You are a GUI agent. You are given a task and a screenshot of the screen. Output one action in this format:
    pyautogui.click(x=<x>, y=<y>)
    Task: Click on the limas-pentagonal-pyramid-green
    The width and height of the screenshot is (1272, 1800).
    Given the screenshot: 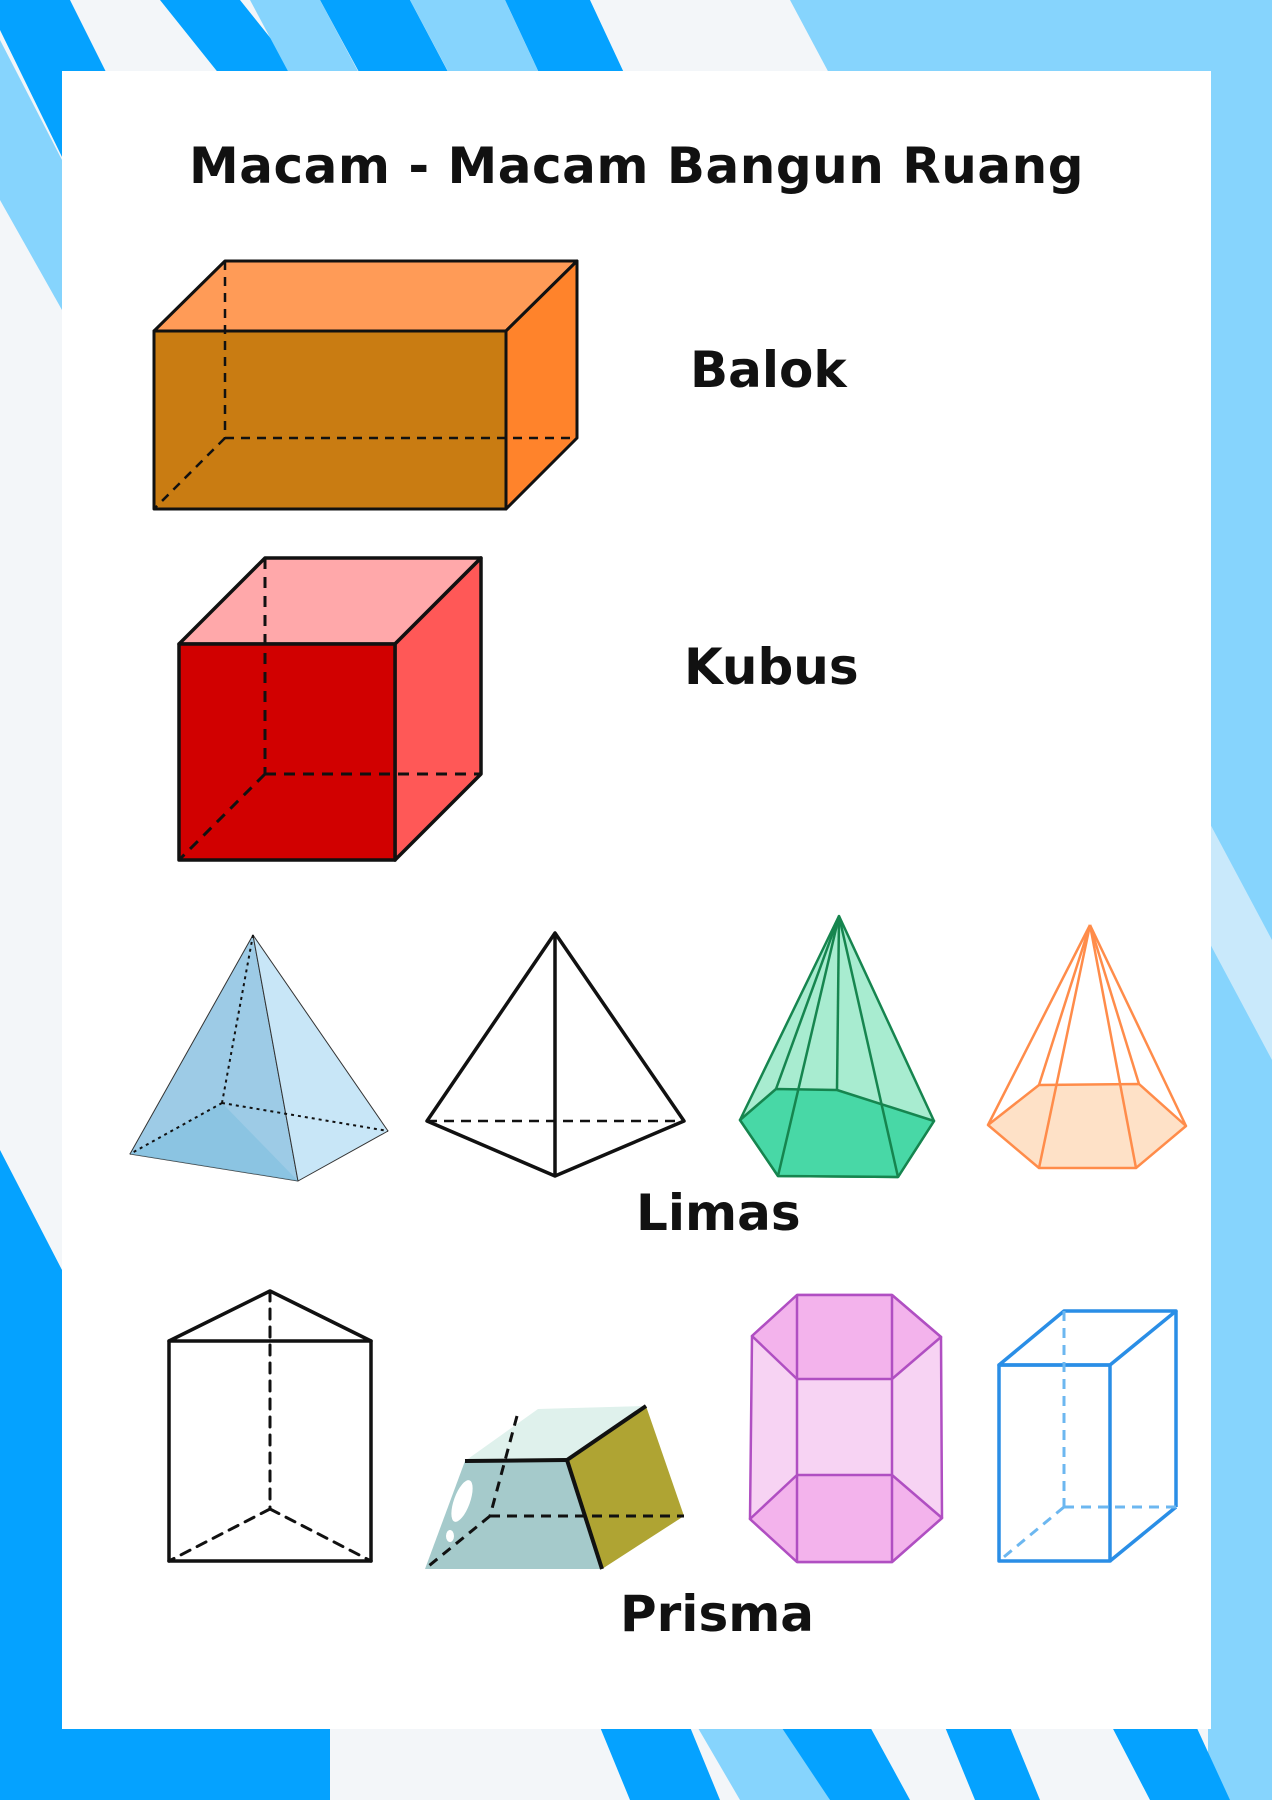 What is the action you would take?
    pyautogui.click(x=837, y=1046)
    